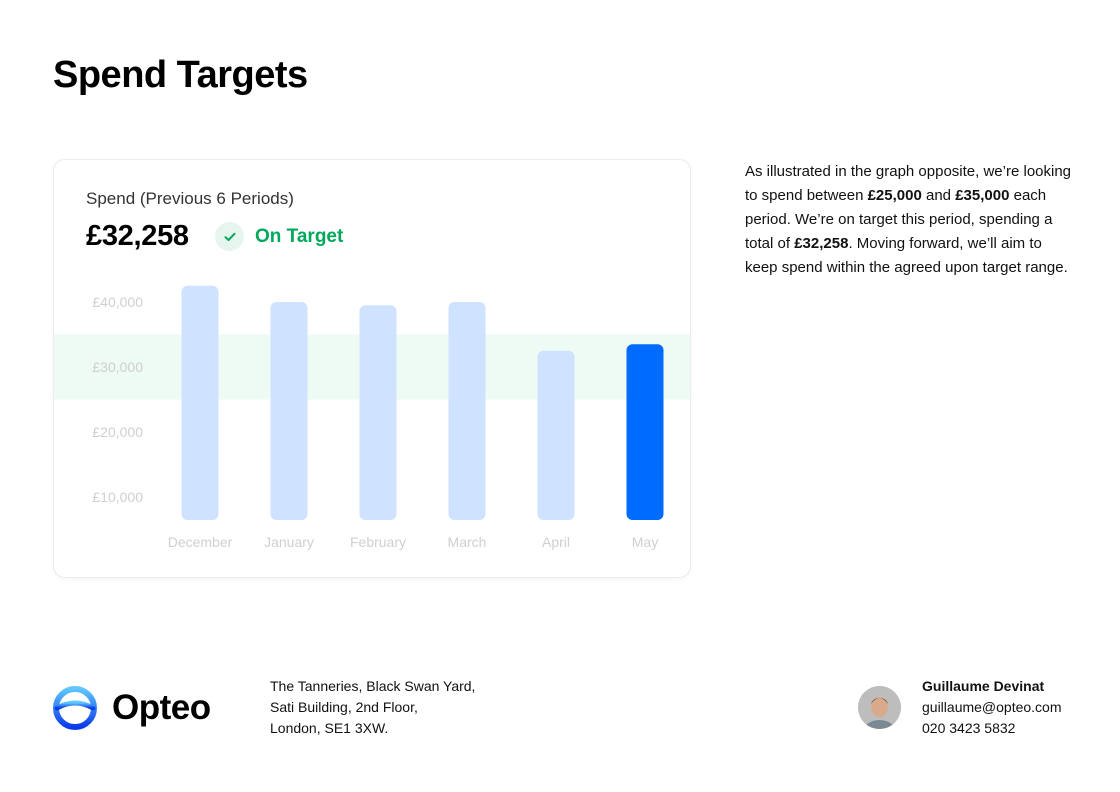 The image size is (1120, 792). I want to click on opteo-logo: Opteo, so click(132, 708).